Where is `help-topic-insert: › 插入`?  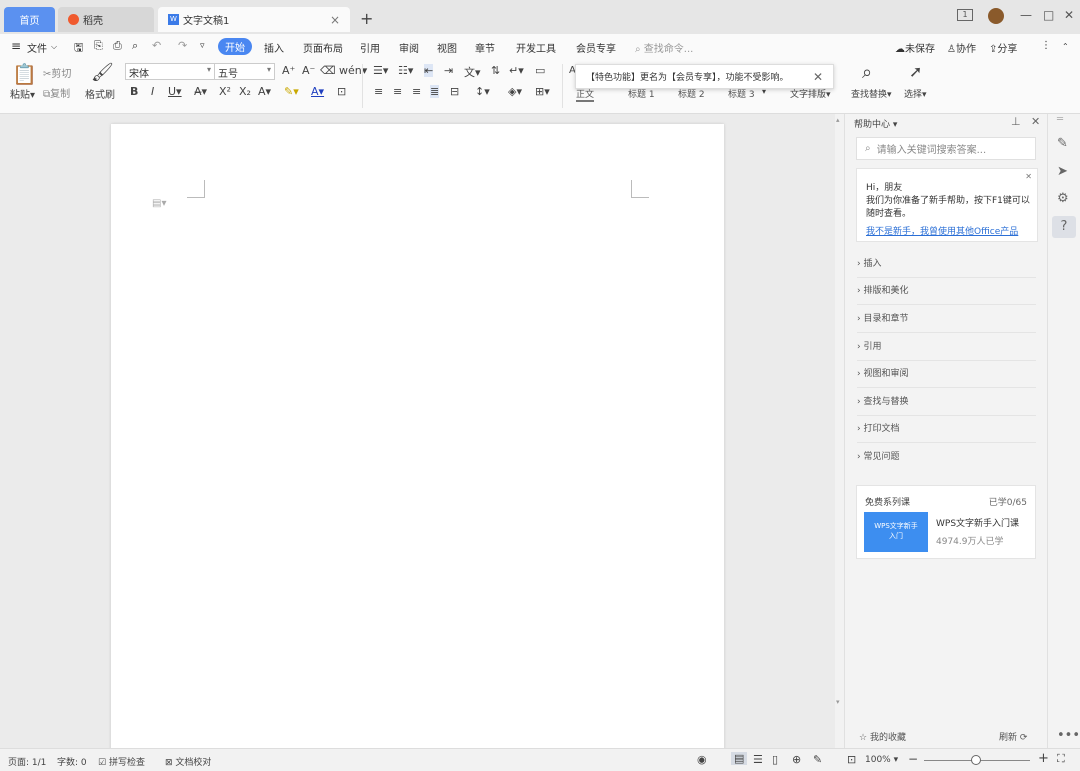
help-topic-insert: › 插入 is located at coordinates (946, 264).